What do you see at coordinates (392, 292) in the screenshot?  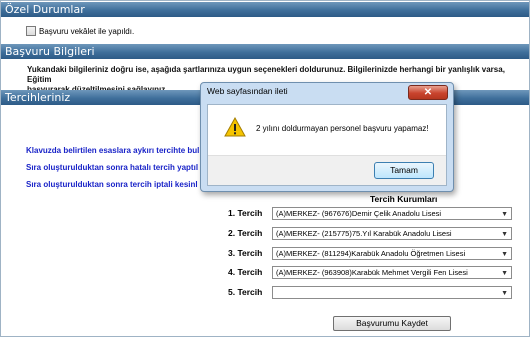 I see `preference-select-5: ▼` at bounding box center [392, 292].